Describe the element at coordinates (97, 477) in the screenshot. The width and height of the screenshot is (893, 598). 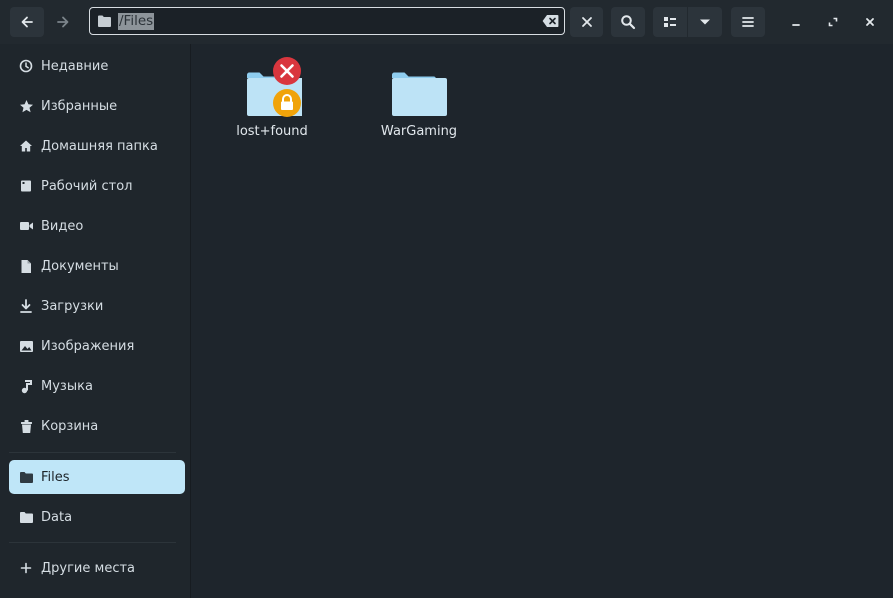
I see `sidebar-item-files: Files` at that location.